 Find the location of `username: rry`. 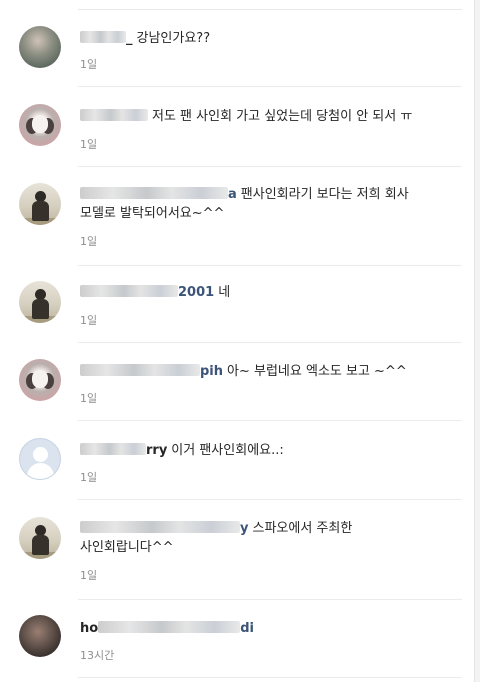

username: rry is located at coordinates (156, 450).